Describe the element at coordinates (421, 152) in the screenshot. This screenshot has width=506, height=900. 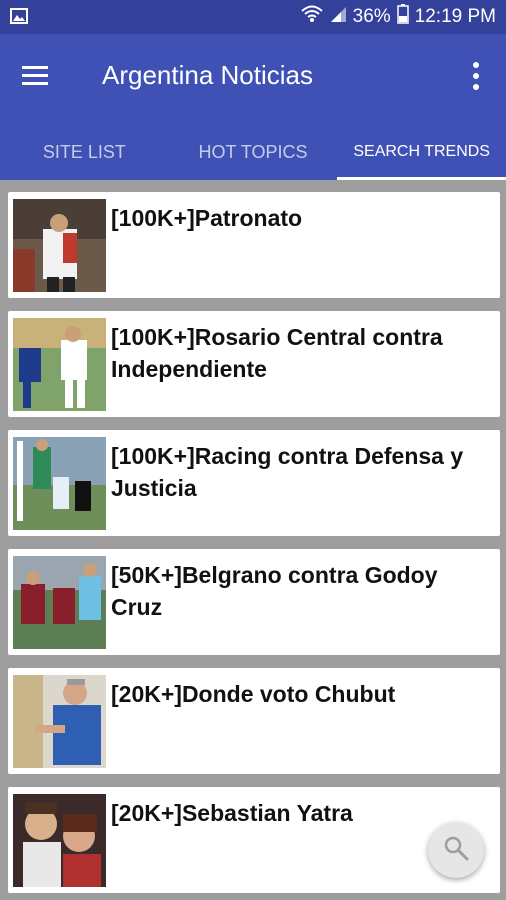
I see `tab-search-trends: SEARCH TRENDS` at that location.